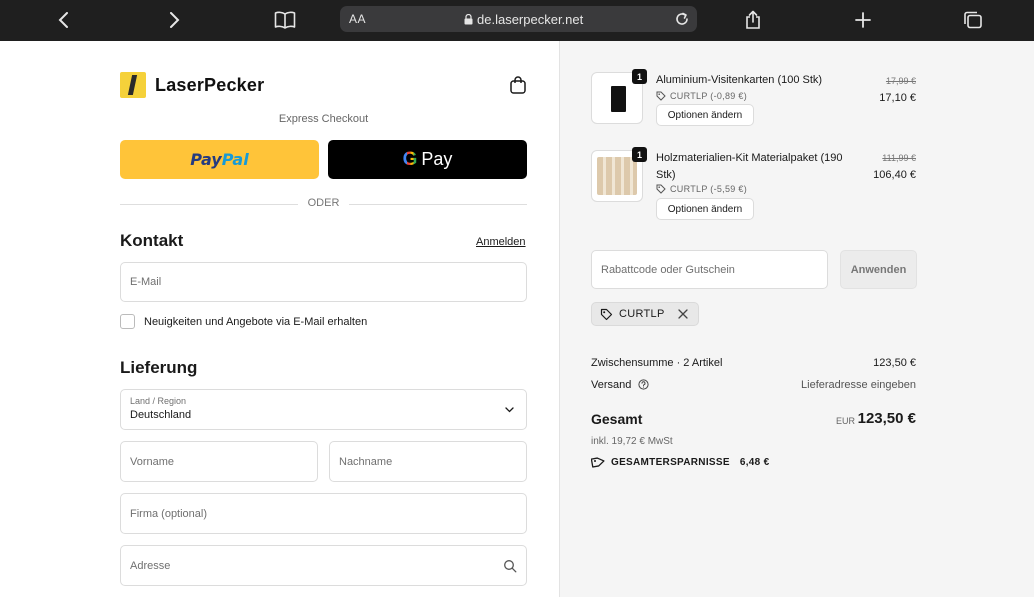 The image size is (1034, 597). I want to click on company-field, so click(323, 513).